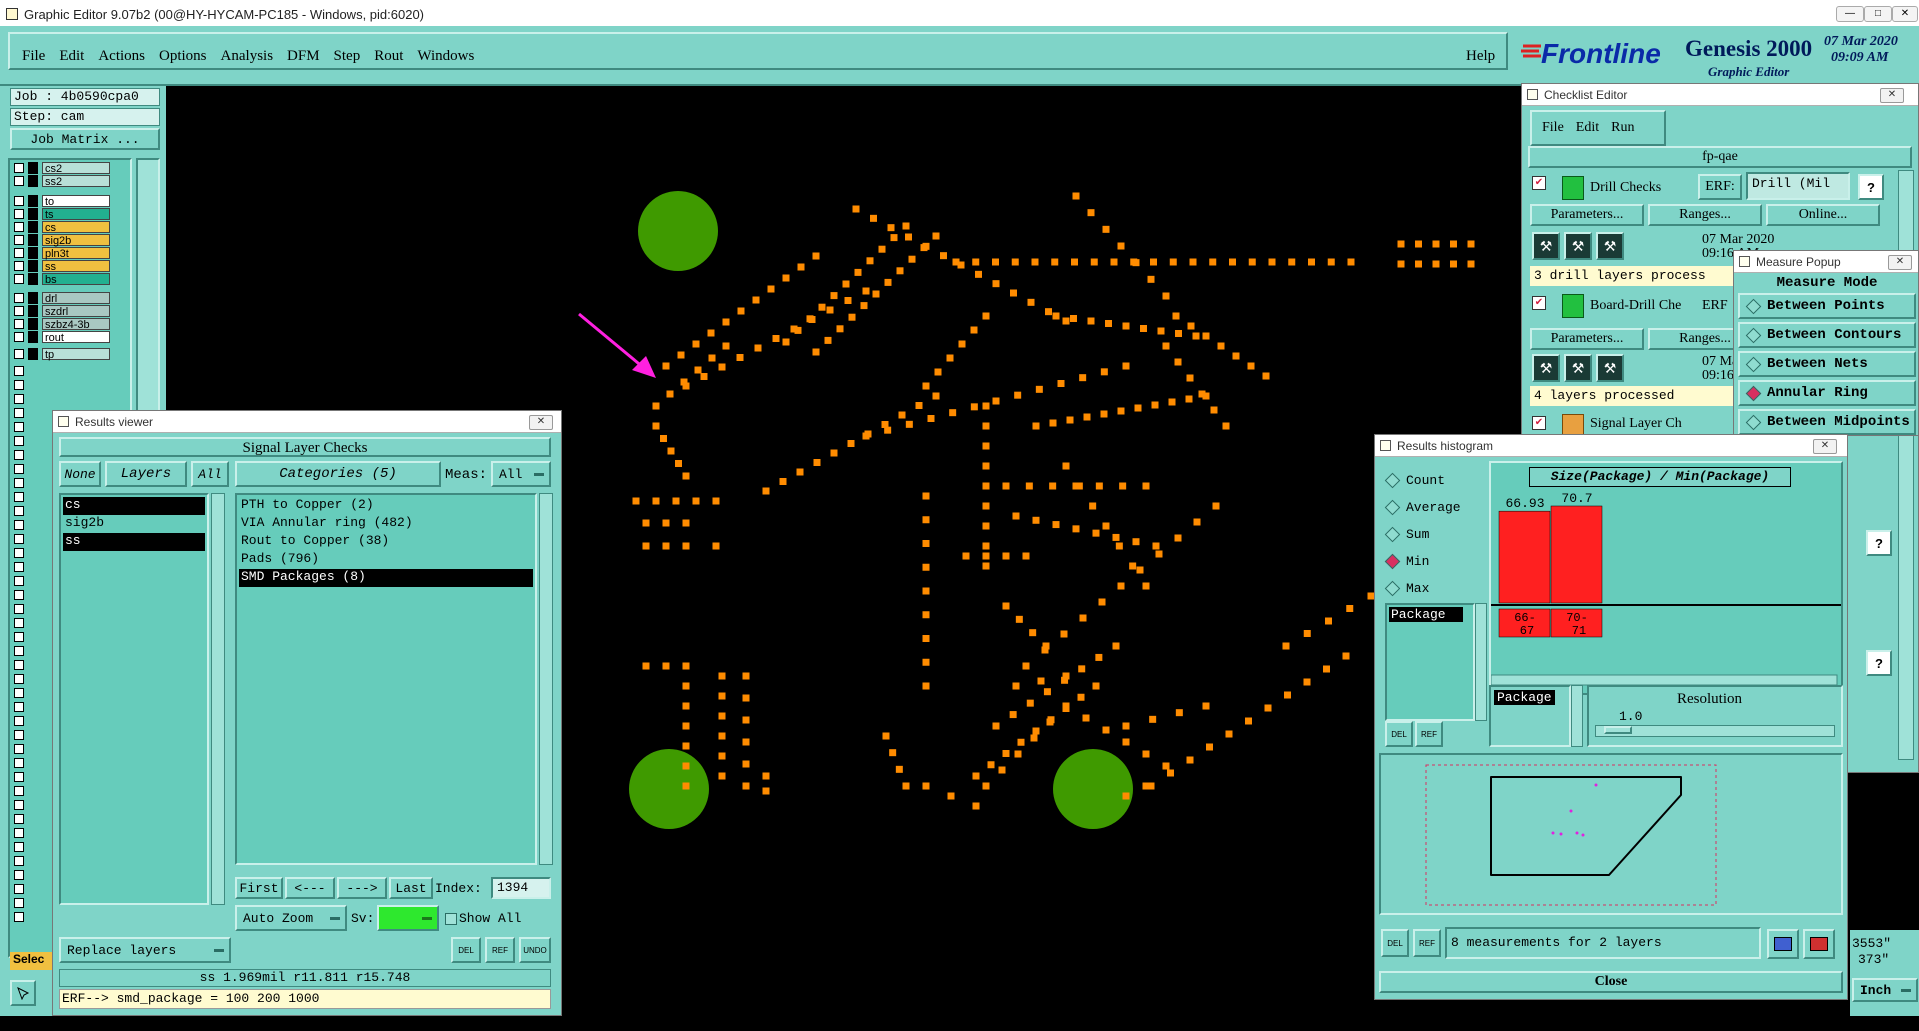  Describe the element at coordinates (1905, 14) in the screenshot. I see `close-window-button: ✕` at that location.